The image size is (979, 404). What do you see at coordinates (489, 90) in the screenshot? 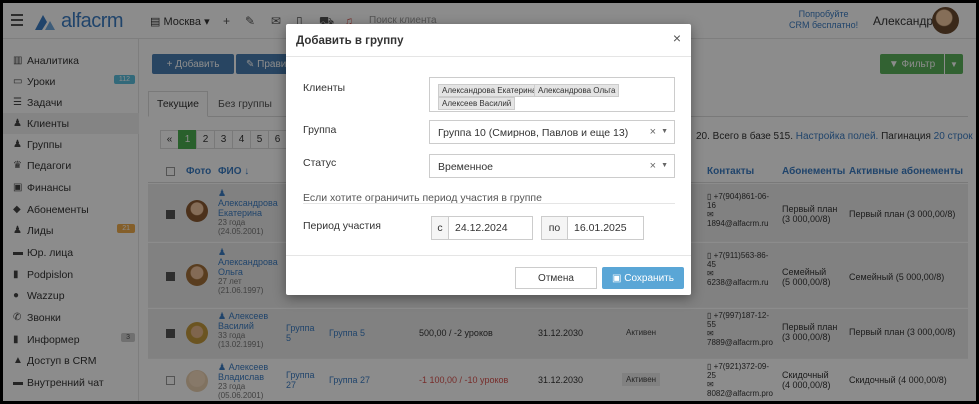
I see `client-tag: Александрова Екатерина` at bounding box center [489, 90].